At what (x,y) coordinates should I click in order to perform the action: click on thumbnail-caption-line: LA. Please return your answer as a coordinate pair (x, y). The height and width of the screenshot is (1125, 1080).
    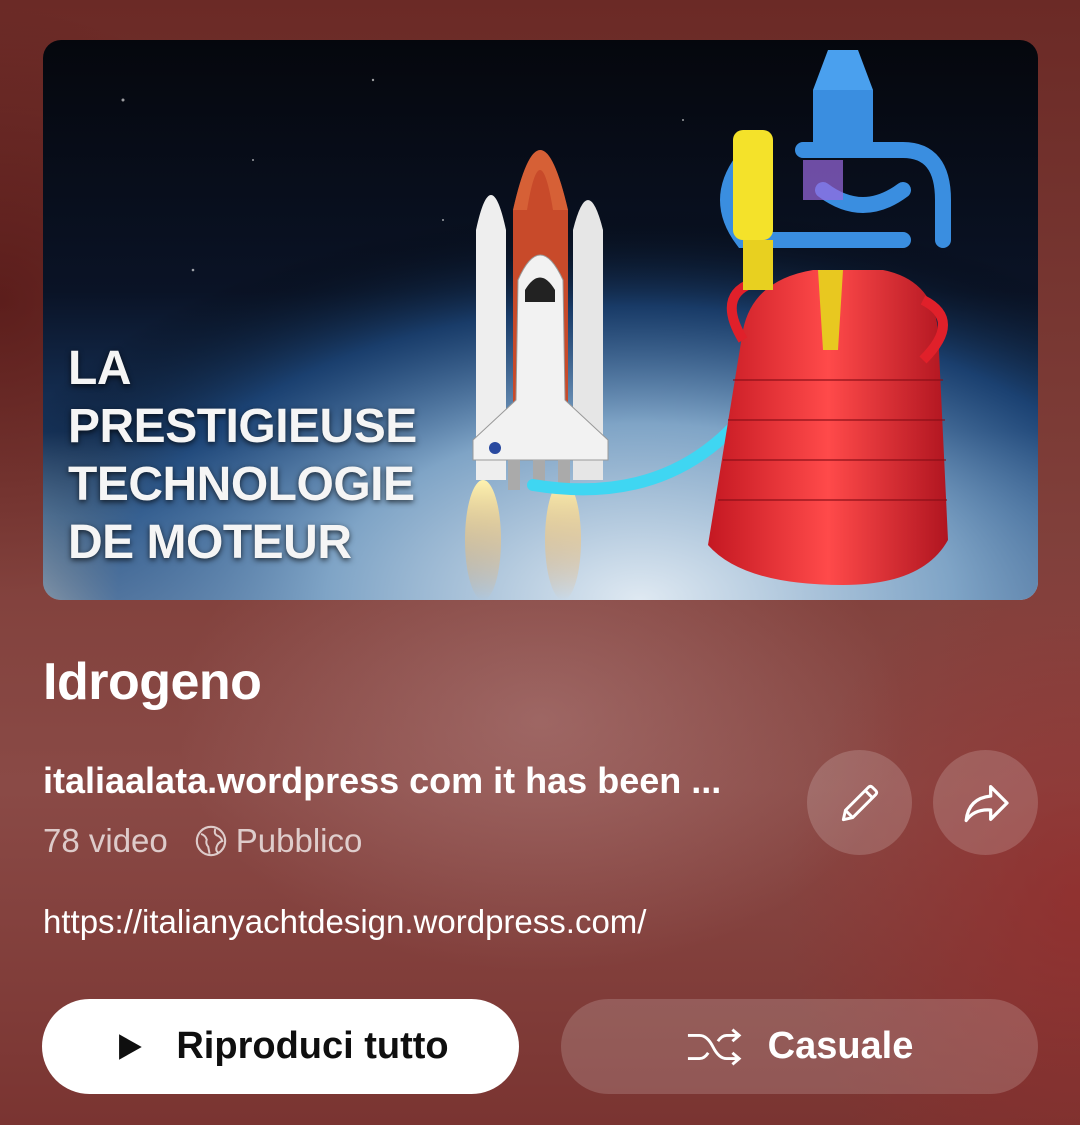
    Looking at the image, I should click on (99, 368).